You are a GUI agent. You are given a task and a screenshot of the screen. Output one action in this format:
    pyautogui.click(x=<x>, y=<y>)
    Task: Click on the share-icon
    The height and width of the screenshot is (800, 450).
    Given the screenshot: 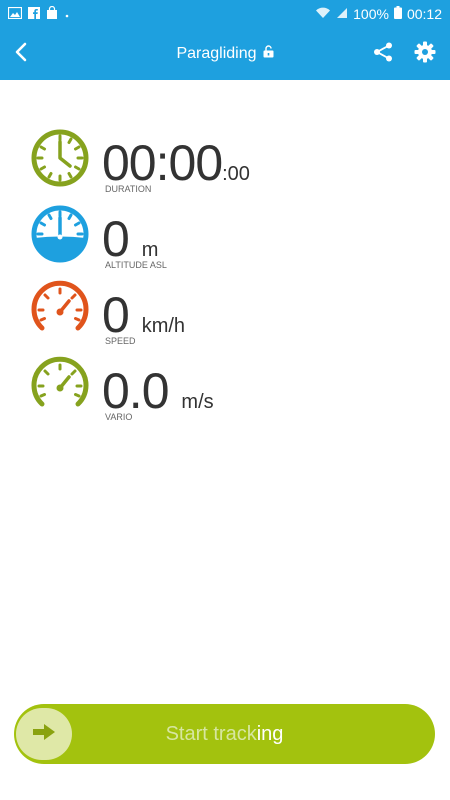 What is the action you would take?
    pyautogui.click(x=383, y=54)
    